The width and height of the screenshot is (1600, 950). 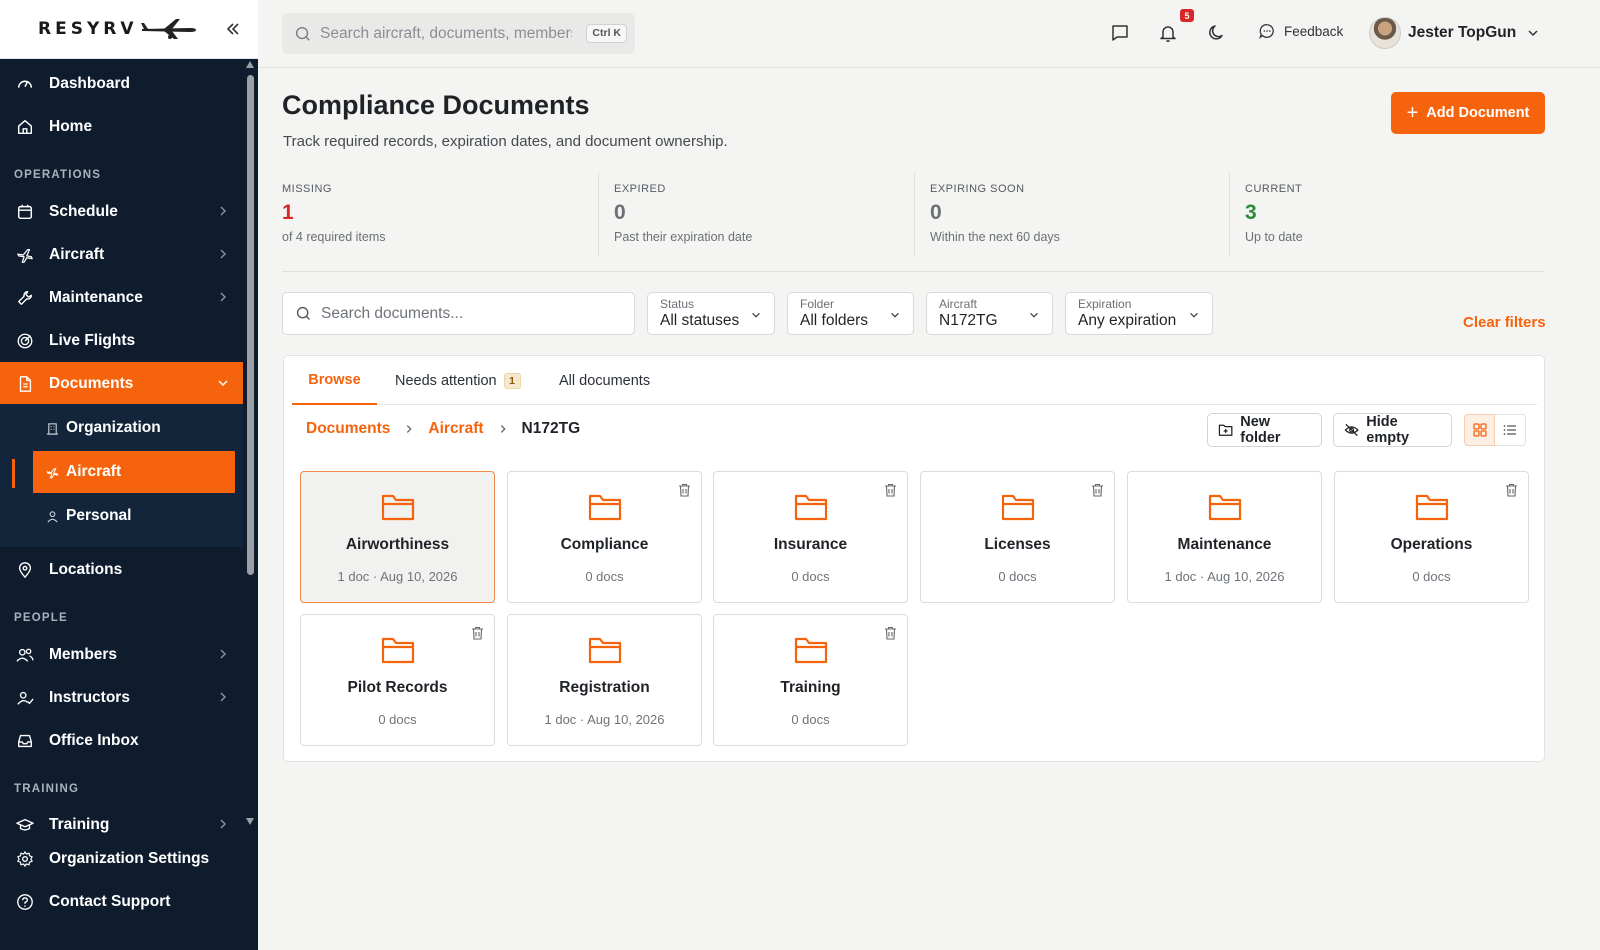 I want to click on filter-value: All statuses, so click(x=700, y=320).